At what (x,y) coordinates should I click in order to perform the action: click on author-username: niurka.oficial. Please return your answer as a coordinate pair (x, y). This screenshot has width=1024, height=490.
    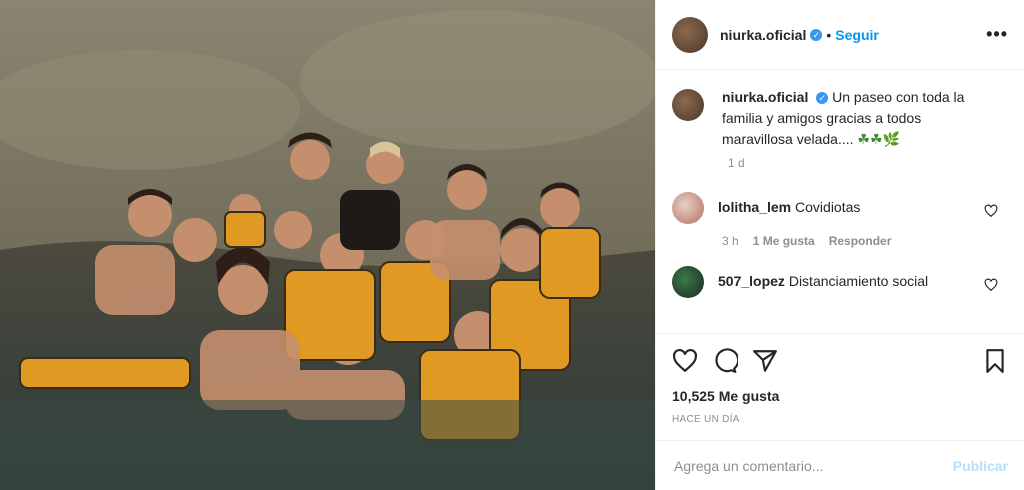
    Looking at the image, I should click on (763, 35).